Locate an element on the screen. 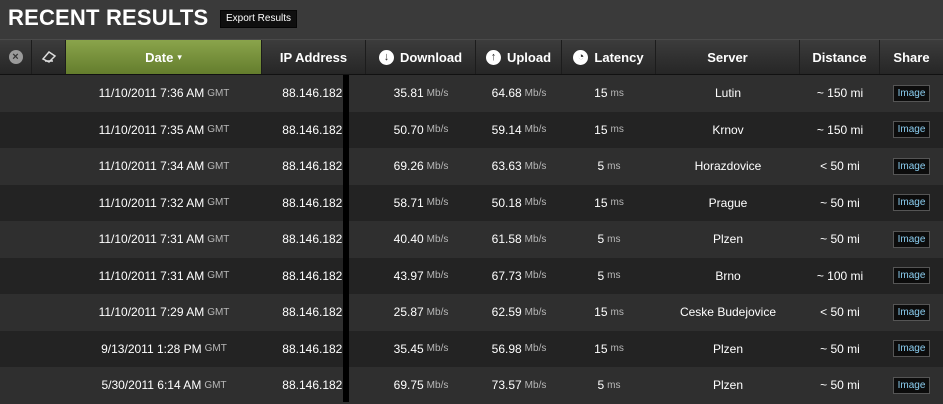  page-title: RECENT RESULTS is located at coordinates (108, 17).